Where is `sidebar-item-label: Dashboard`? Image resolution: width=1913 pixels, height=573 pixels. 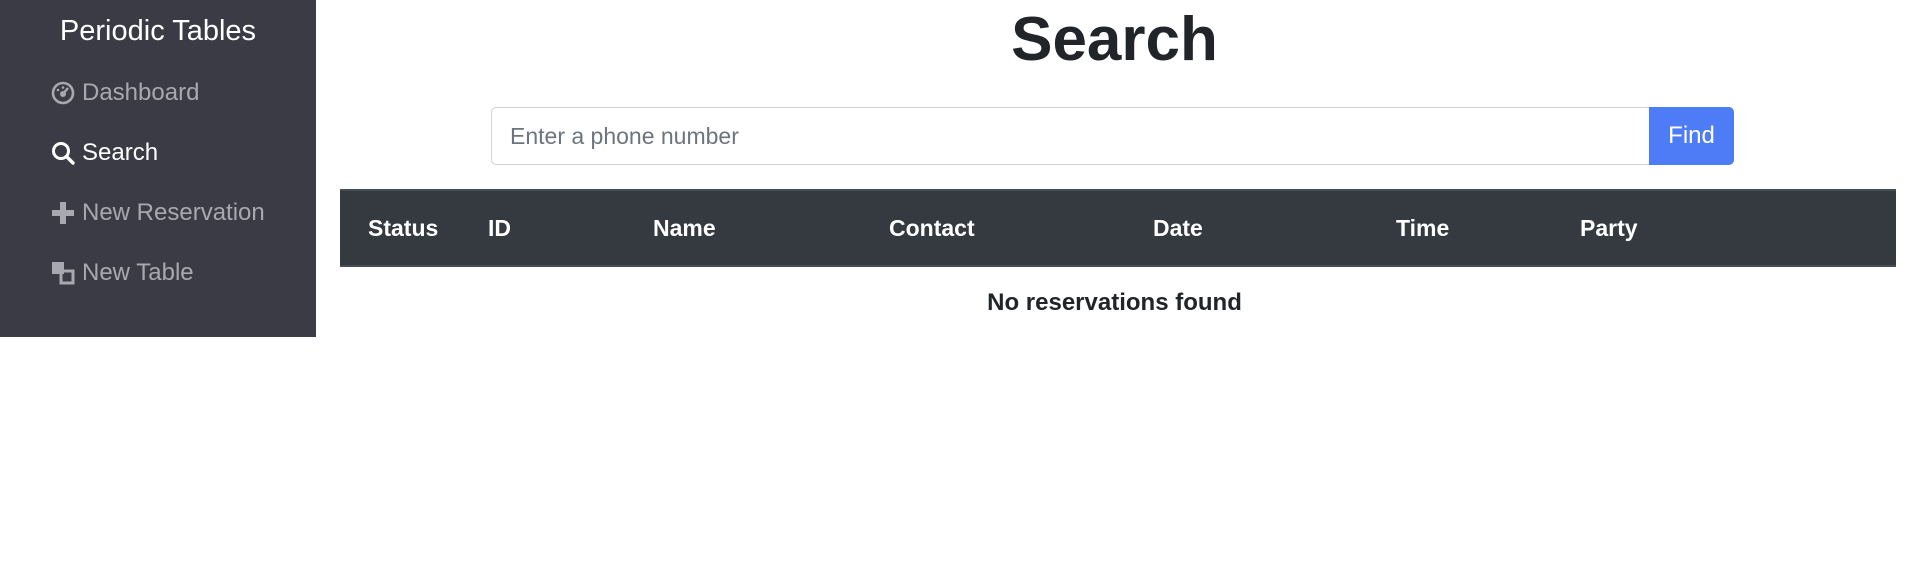
sidebar-item-label: Dashboard is located at coordinates (141, 92).